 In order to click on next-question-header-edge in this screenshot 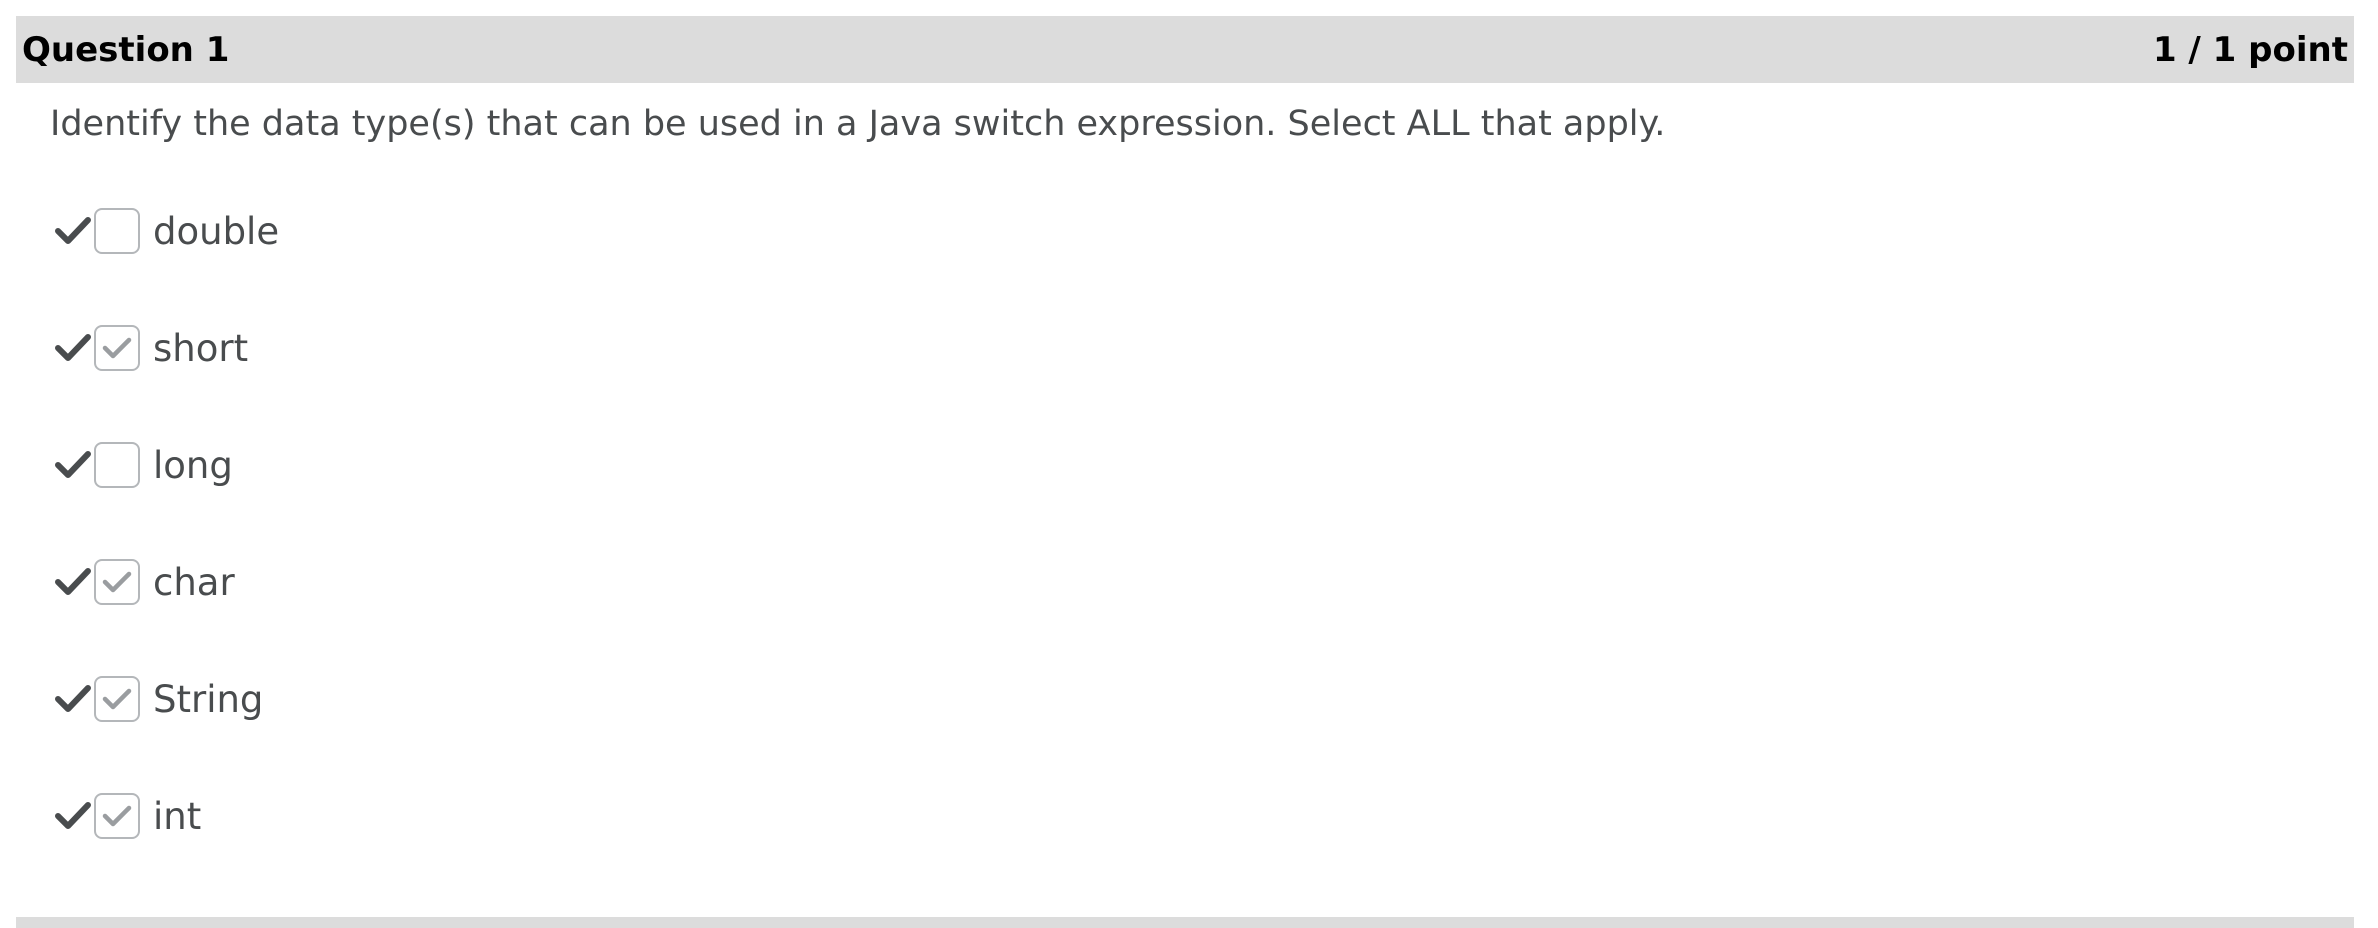, I will do `click(1185, 922)`.